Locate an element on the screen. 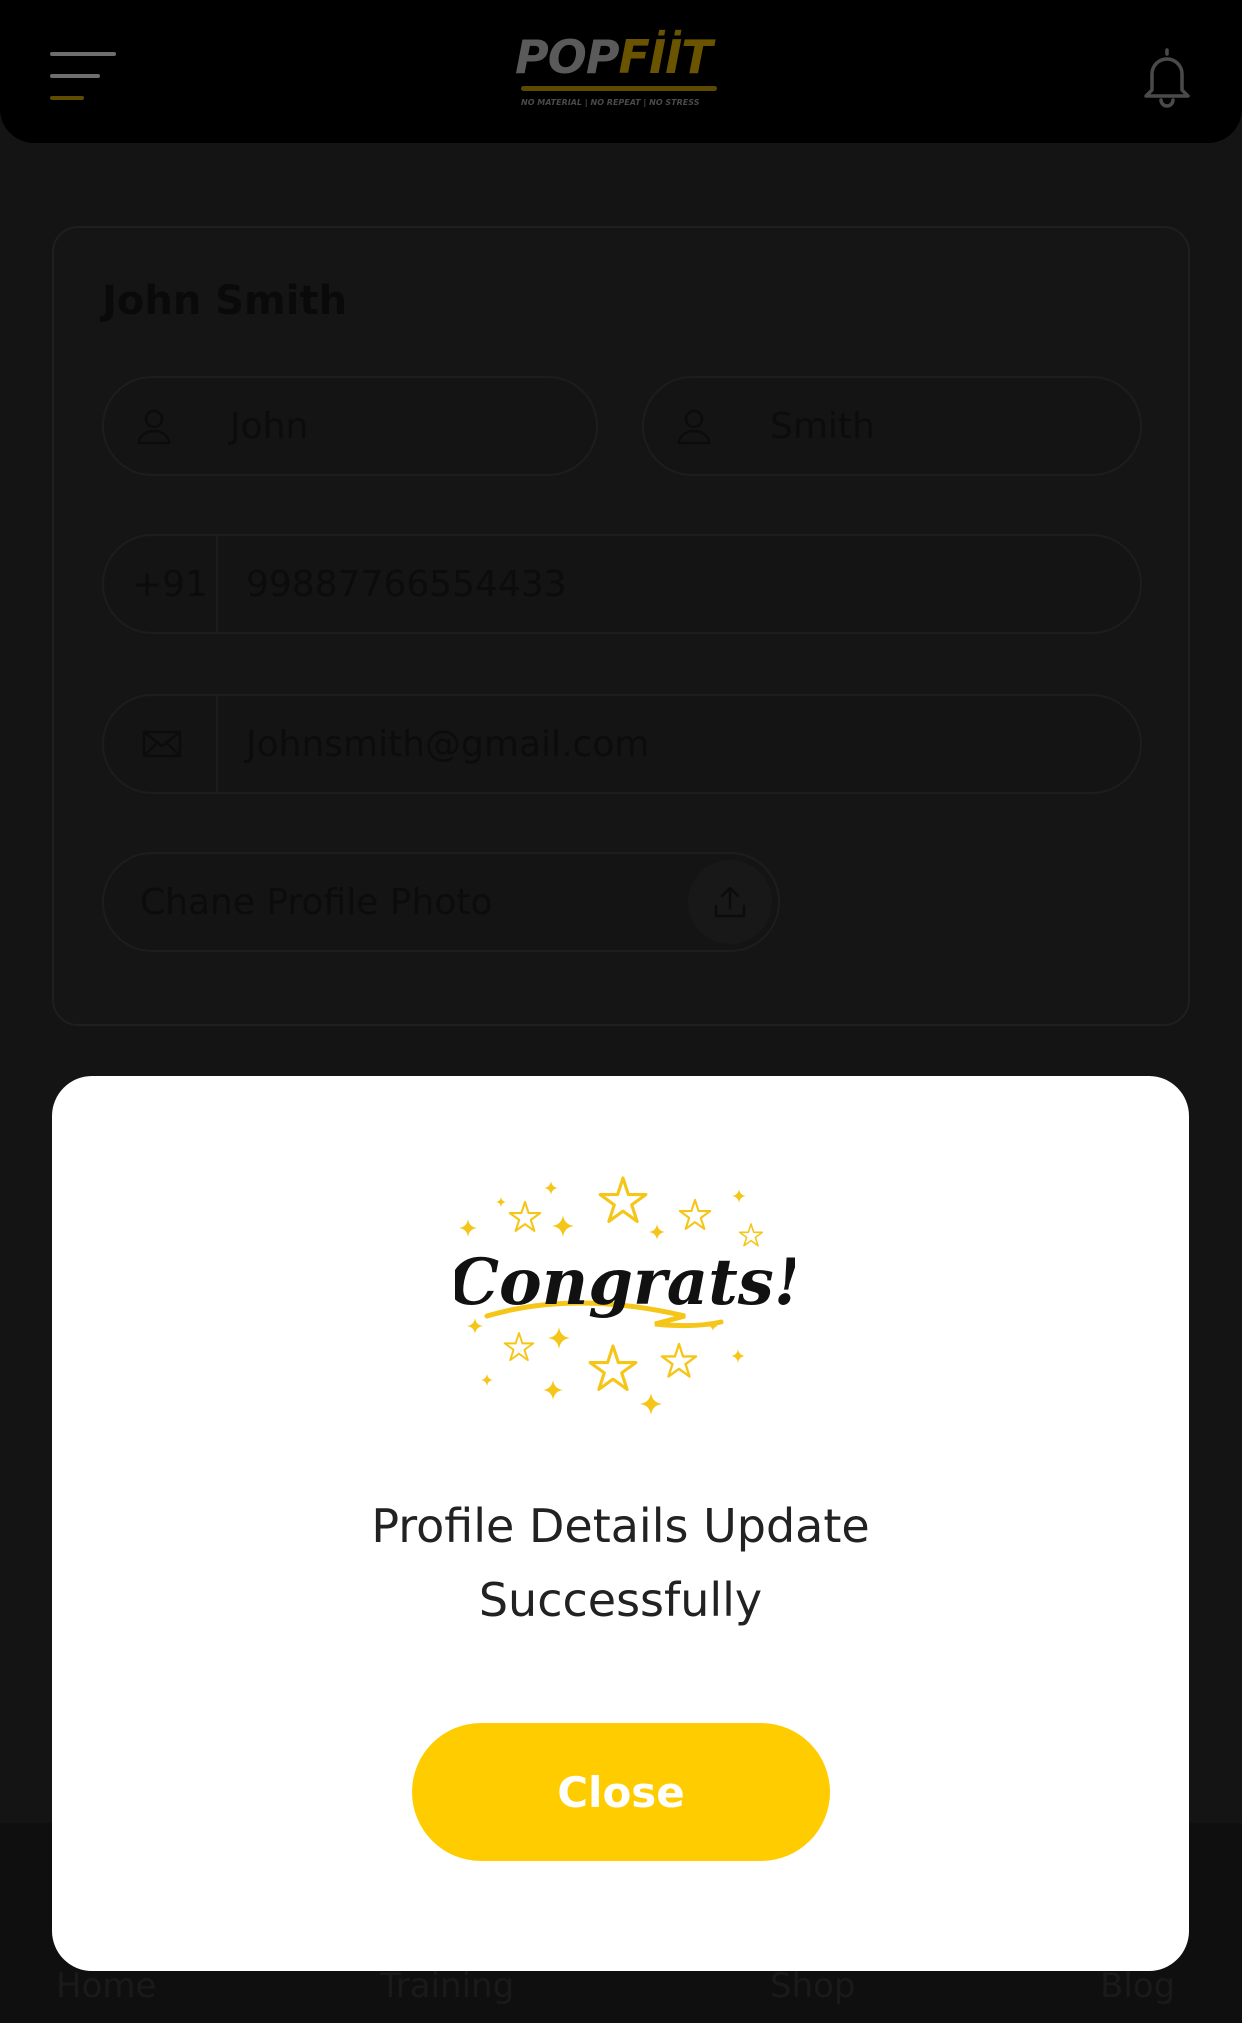 Image resolution: width=1242 pixels, height=2023 pixels. nav-blog: Blog is located at coordinates (1137, 1986).